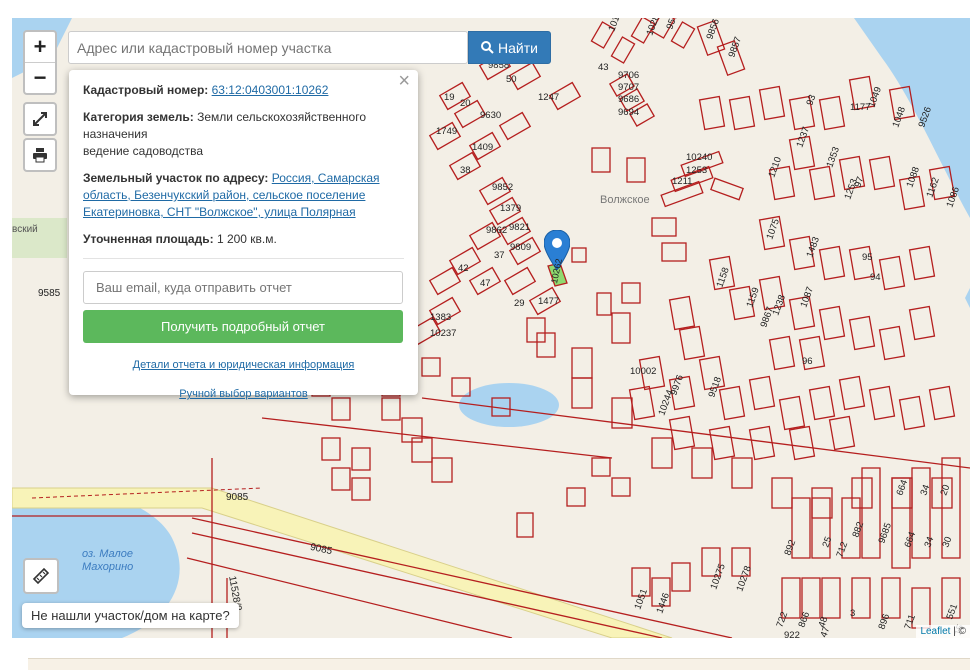 This screenshot has width=970, height=670. What do you see at coordinates (947, 542) in the screenshot?
I see `parcel-number-label: 30` at bounding box center [947, 542].